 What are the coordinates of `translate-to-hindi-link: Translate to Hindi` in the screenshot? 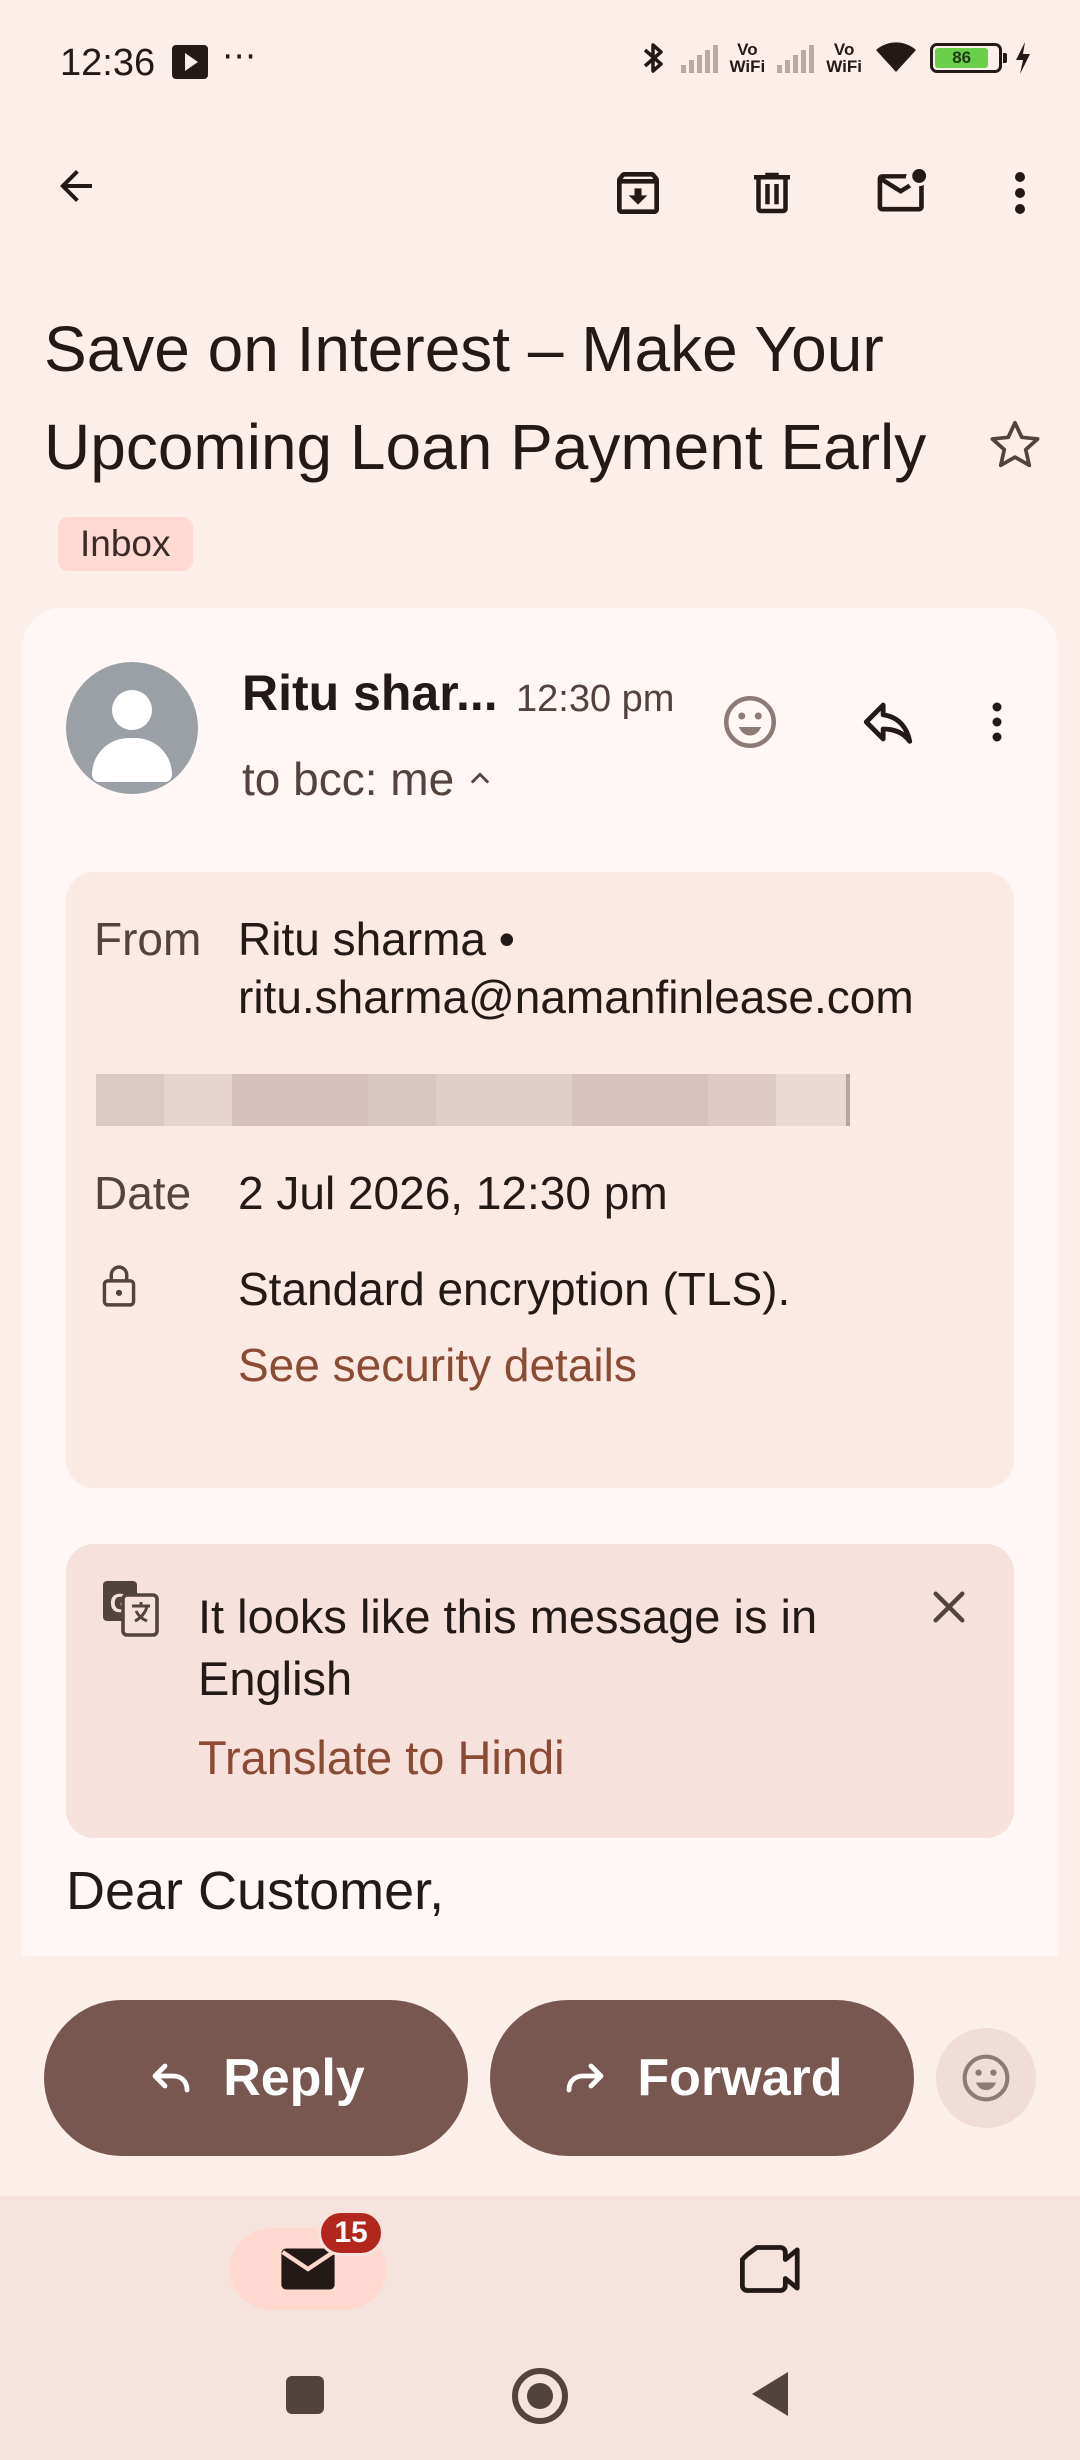 It's located at (381, 1757).